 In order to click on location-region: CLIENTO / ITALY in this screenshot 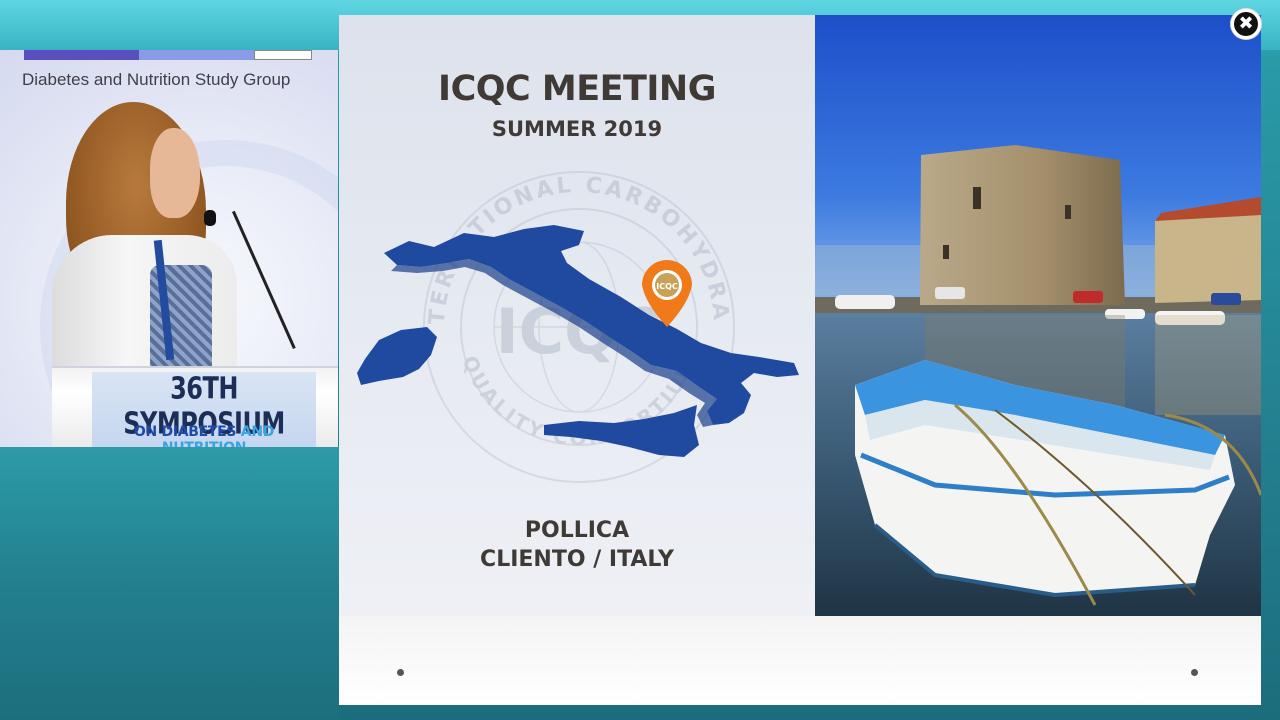, I will do `click(577, 559)`.